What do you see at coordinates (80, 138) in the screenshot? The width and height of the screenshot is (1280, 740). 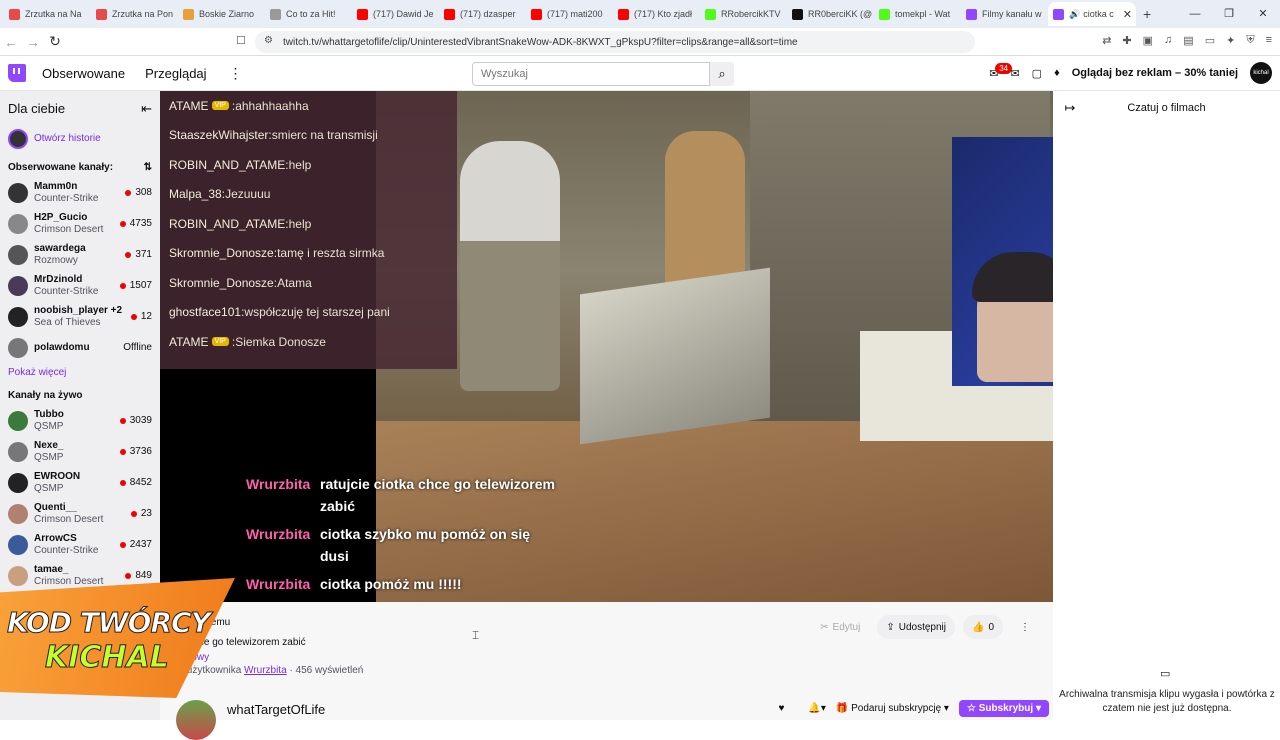 I see `open-history: Otwórz historie` at bounding box center [80, 138].